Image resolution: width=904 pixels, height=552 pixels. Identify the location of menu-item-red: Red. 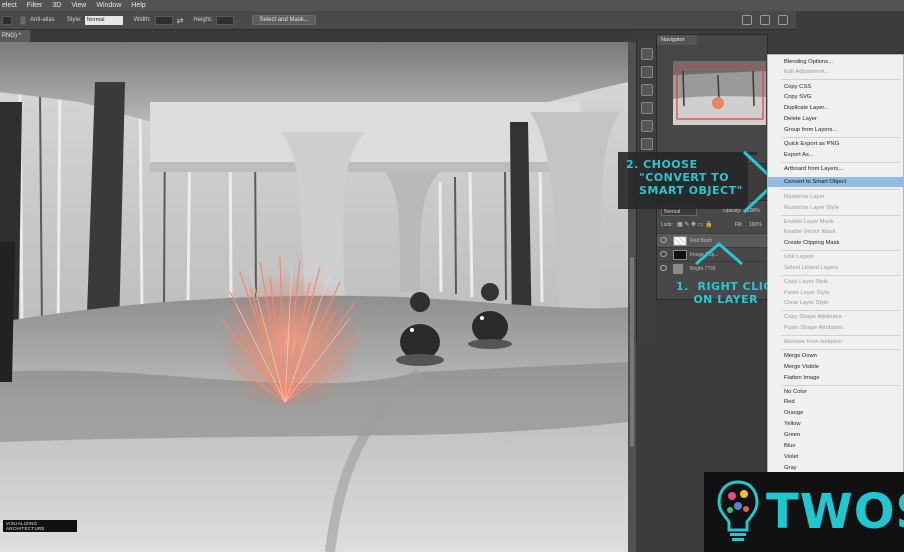
(835, 402).